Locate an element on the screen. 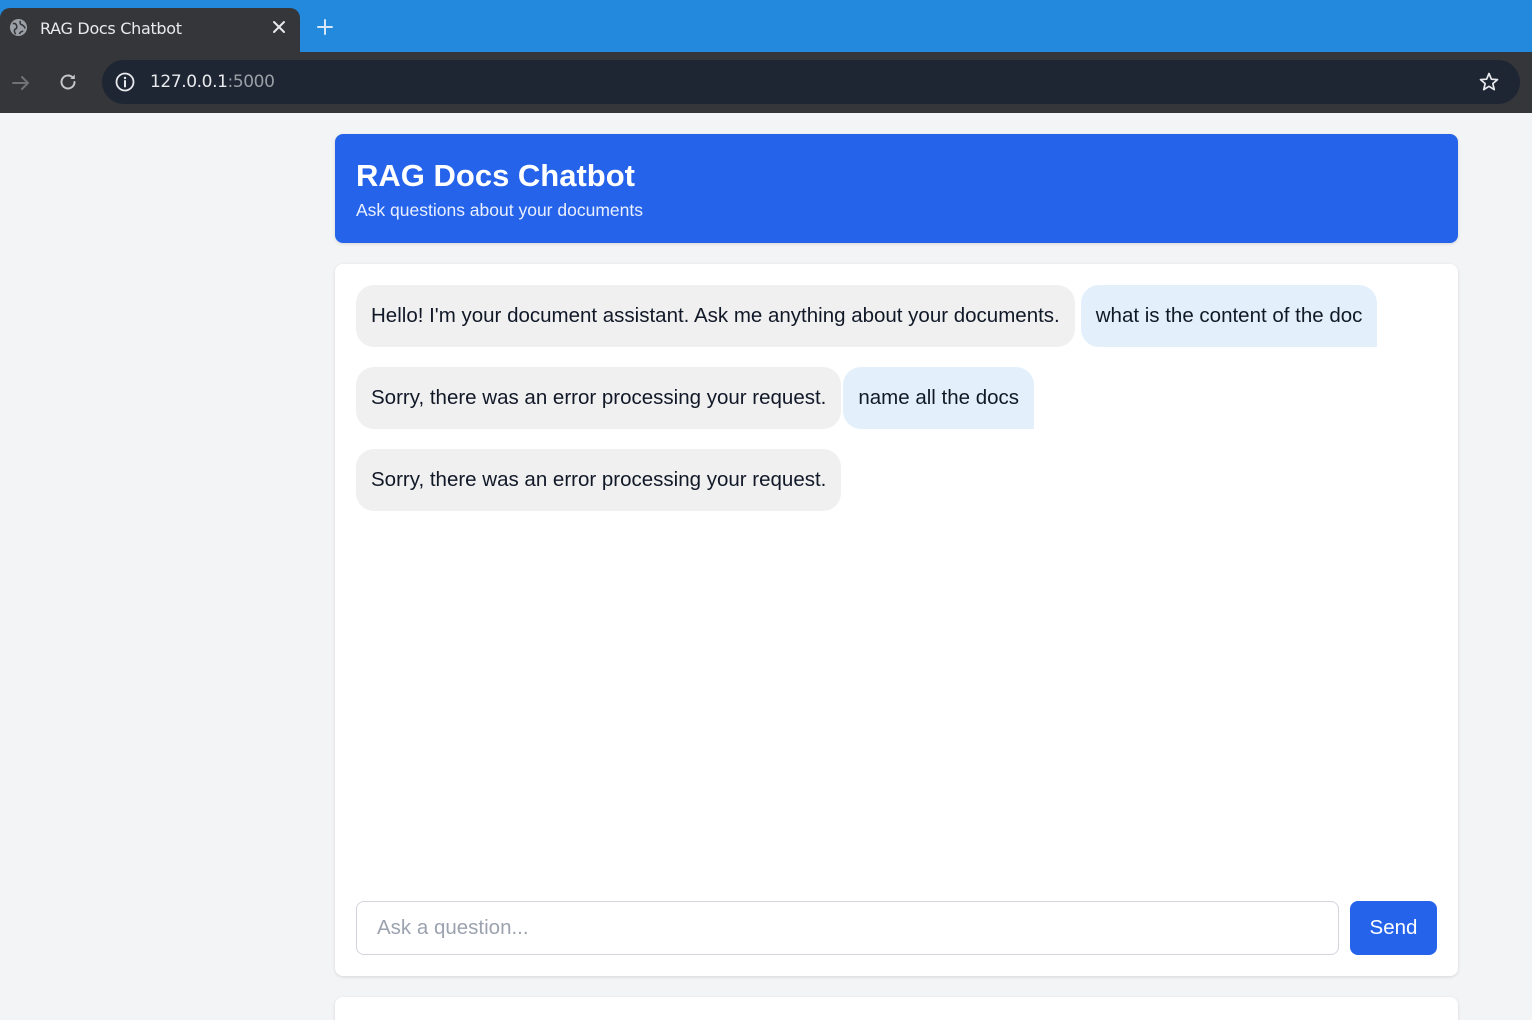  page-title: RAG Docs Chatbot is located at coordinates (495, 175).